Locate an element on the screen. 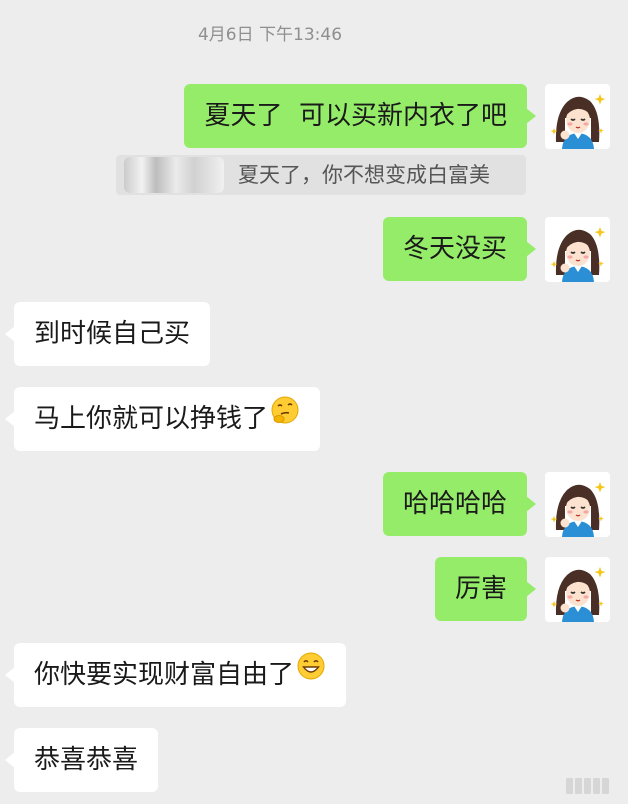 Image resolution: width=628 pixels, height=804 pixels. message-text: 马上你就可以挣钱了 is located at coordinates (151, 419).